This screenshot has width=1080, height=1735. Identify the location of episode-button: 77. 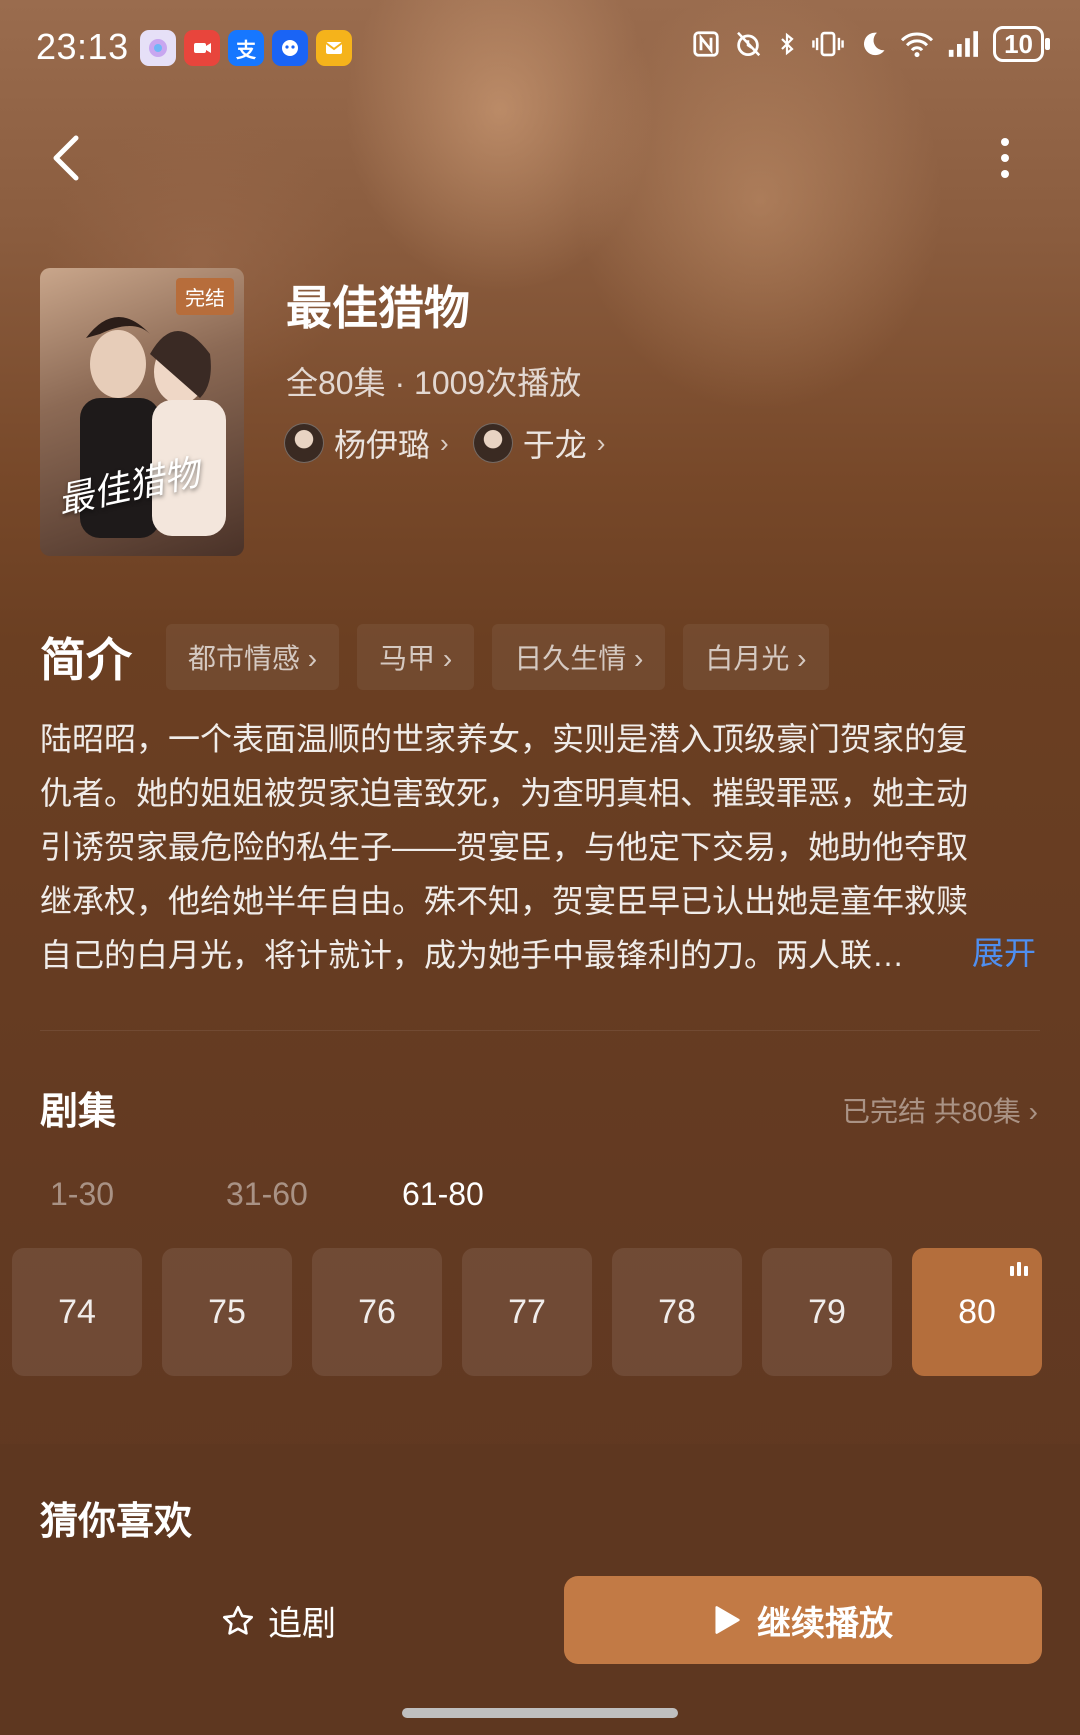
(527, 1312).